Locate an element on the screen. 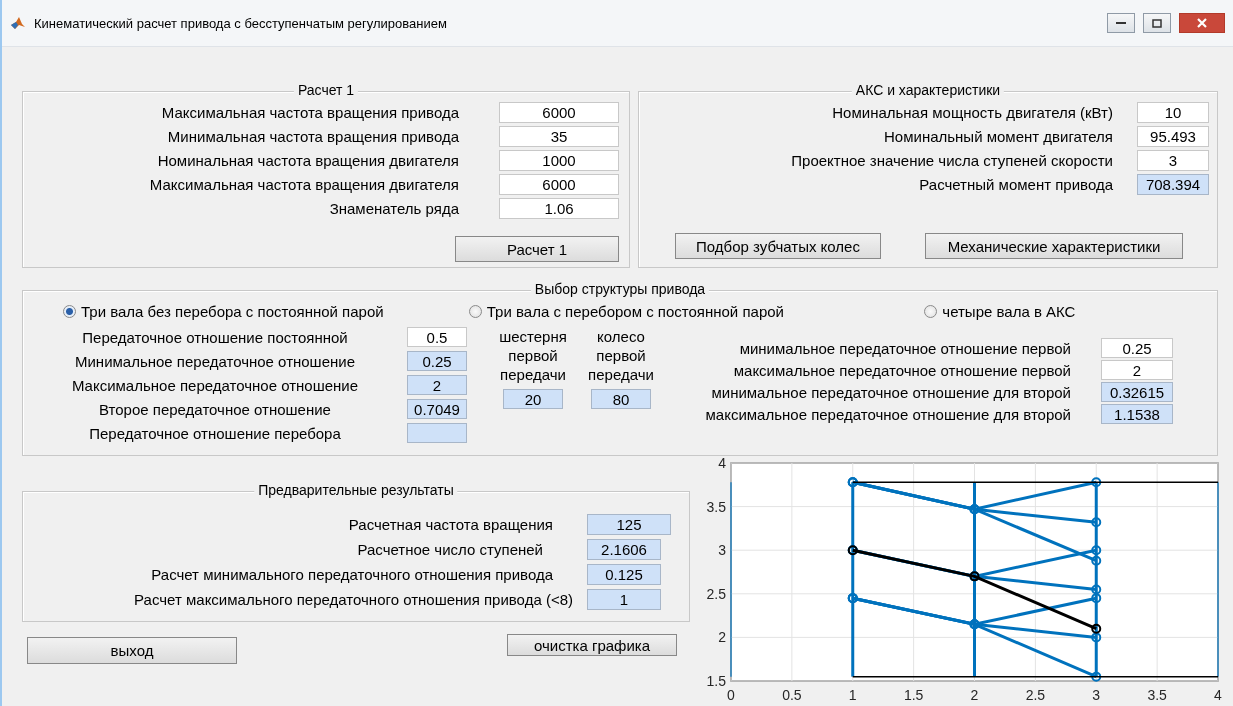 Image resolution: width=1233 pixels, height=706 pixels. window-title: Кинематический расчет привода с бесступенчатым регулированием is located at coordinates (241, 23).